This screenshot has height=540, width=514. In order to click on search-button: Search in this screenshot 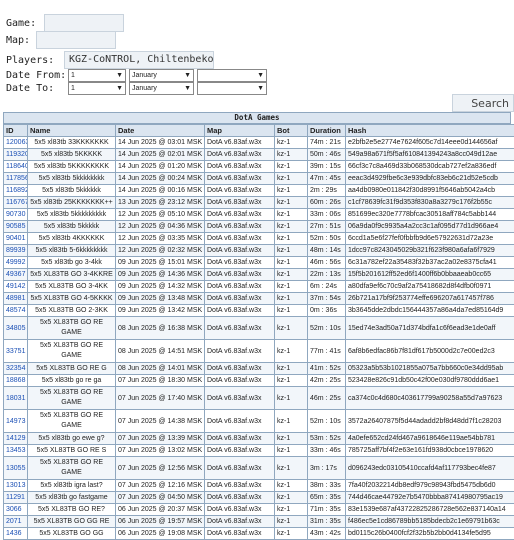, I will do `click(483, 103)`.